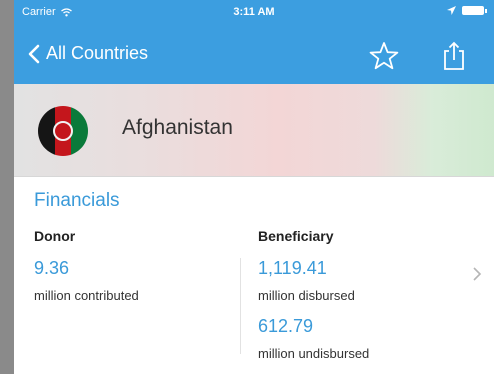 This screenshot has width=494, height=374. What do you see at coordinates (451, 10) in the screenshot?
I see `location-arrow-icon` at bounding box center [451, 10].